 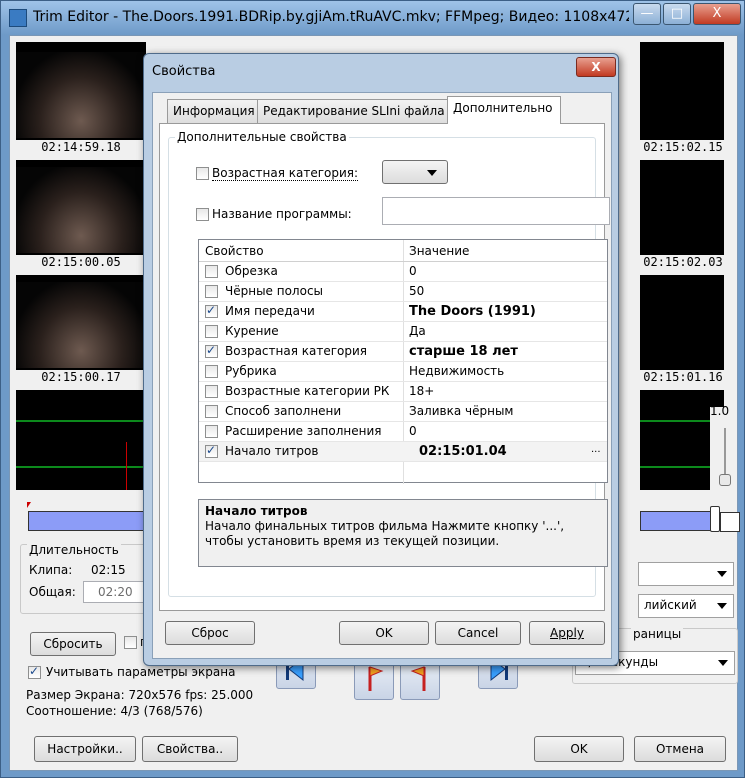 What do you see at coordinates (439, 251) in the screenshot?
I see `grid-header-value: Значение` at bounding box center [439, 251].